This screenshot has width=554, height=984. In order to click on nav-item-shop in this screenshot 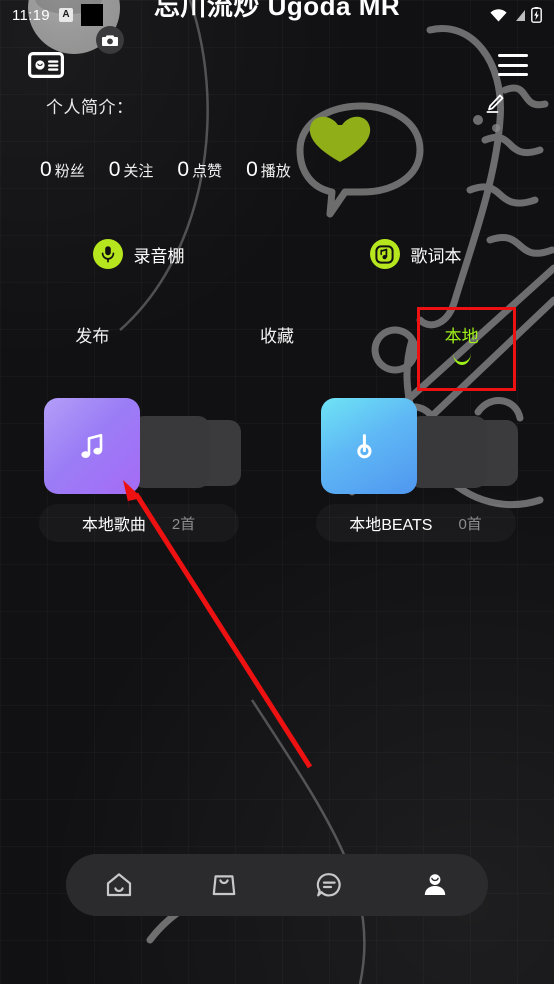, I will do `click(225, 885)`.